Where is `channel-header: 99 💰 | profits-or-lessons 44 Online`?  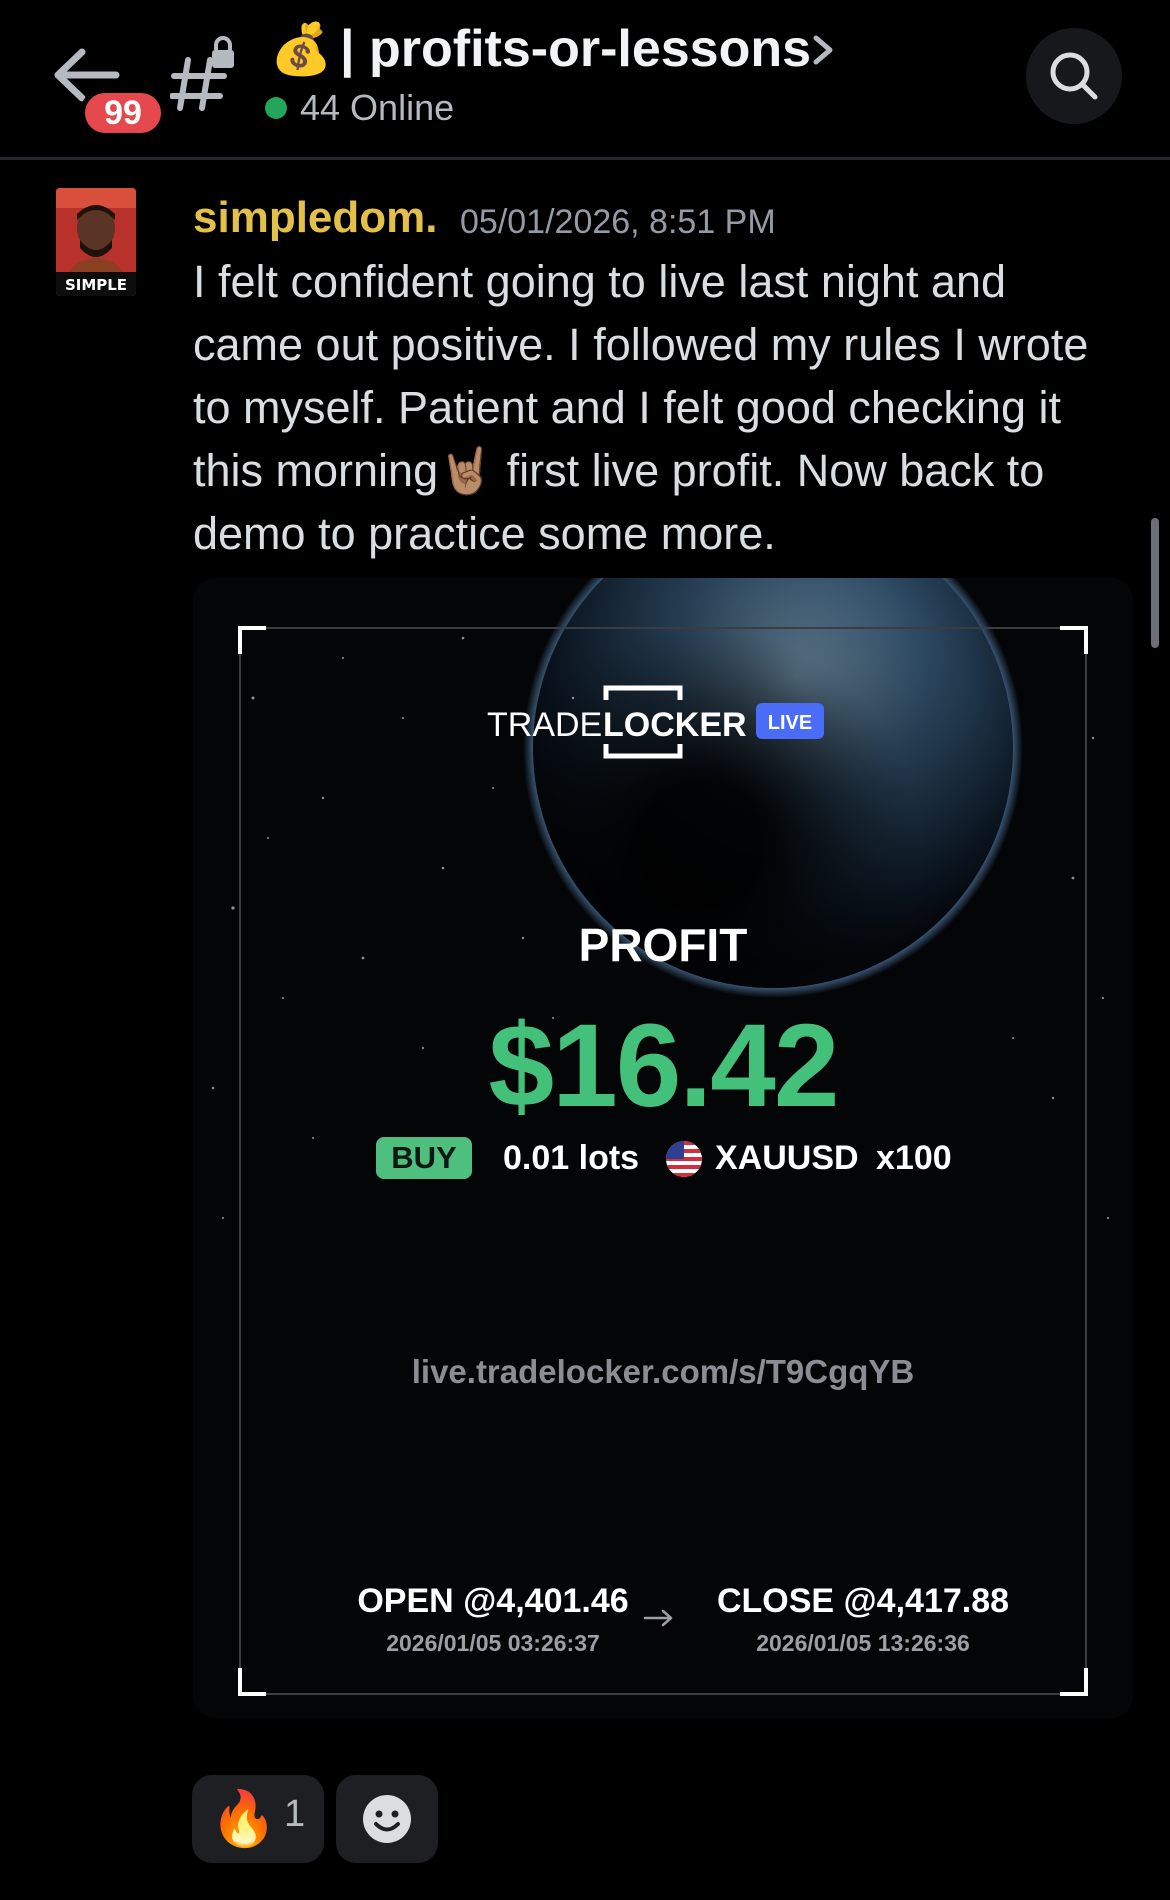
channel-header: 99 💰 | profits-or-lessons 44 Online is located at coordinates (585, 80).